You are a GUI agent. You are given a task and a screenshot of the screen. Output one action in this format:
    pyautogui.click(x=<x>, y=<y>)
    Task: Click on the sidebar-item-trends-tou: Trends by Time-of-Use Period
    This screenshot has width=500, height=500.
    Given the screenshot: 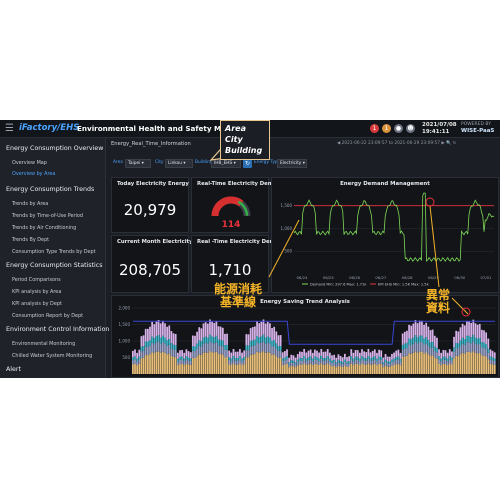 What is the action you would take?
    pyautogui.click(x=47, y=216)
    